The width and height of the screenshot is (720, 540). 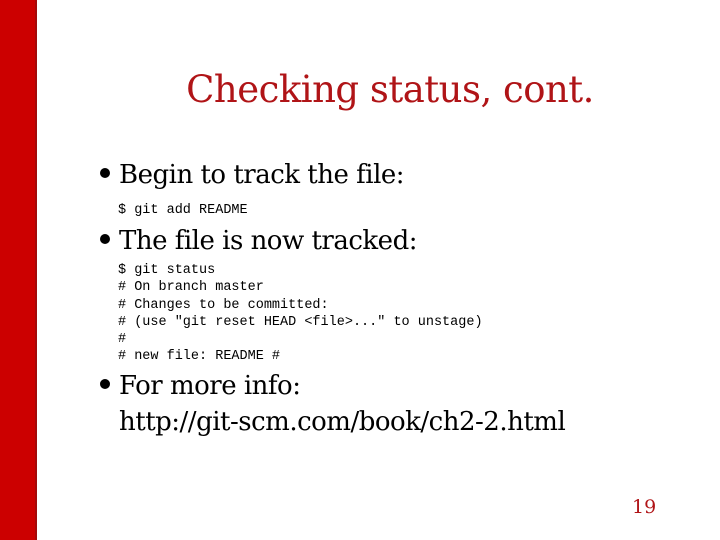 I want to click on side-accent-bar, so click(x=18, y=270).